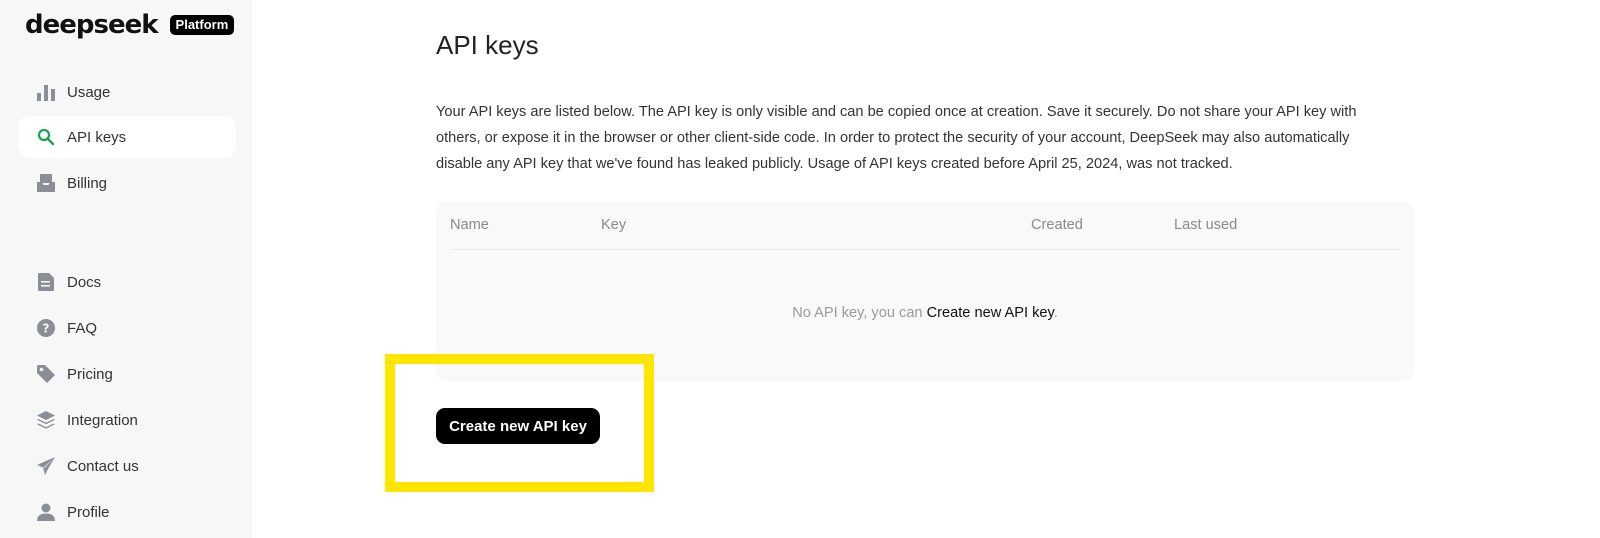 This screenshot has height=538, width=1600. I want to click on brand-logo: deepseek Platform, so click(130, 25).